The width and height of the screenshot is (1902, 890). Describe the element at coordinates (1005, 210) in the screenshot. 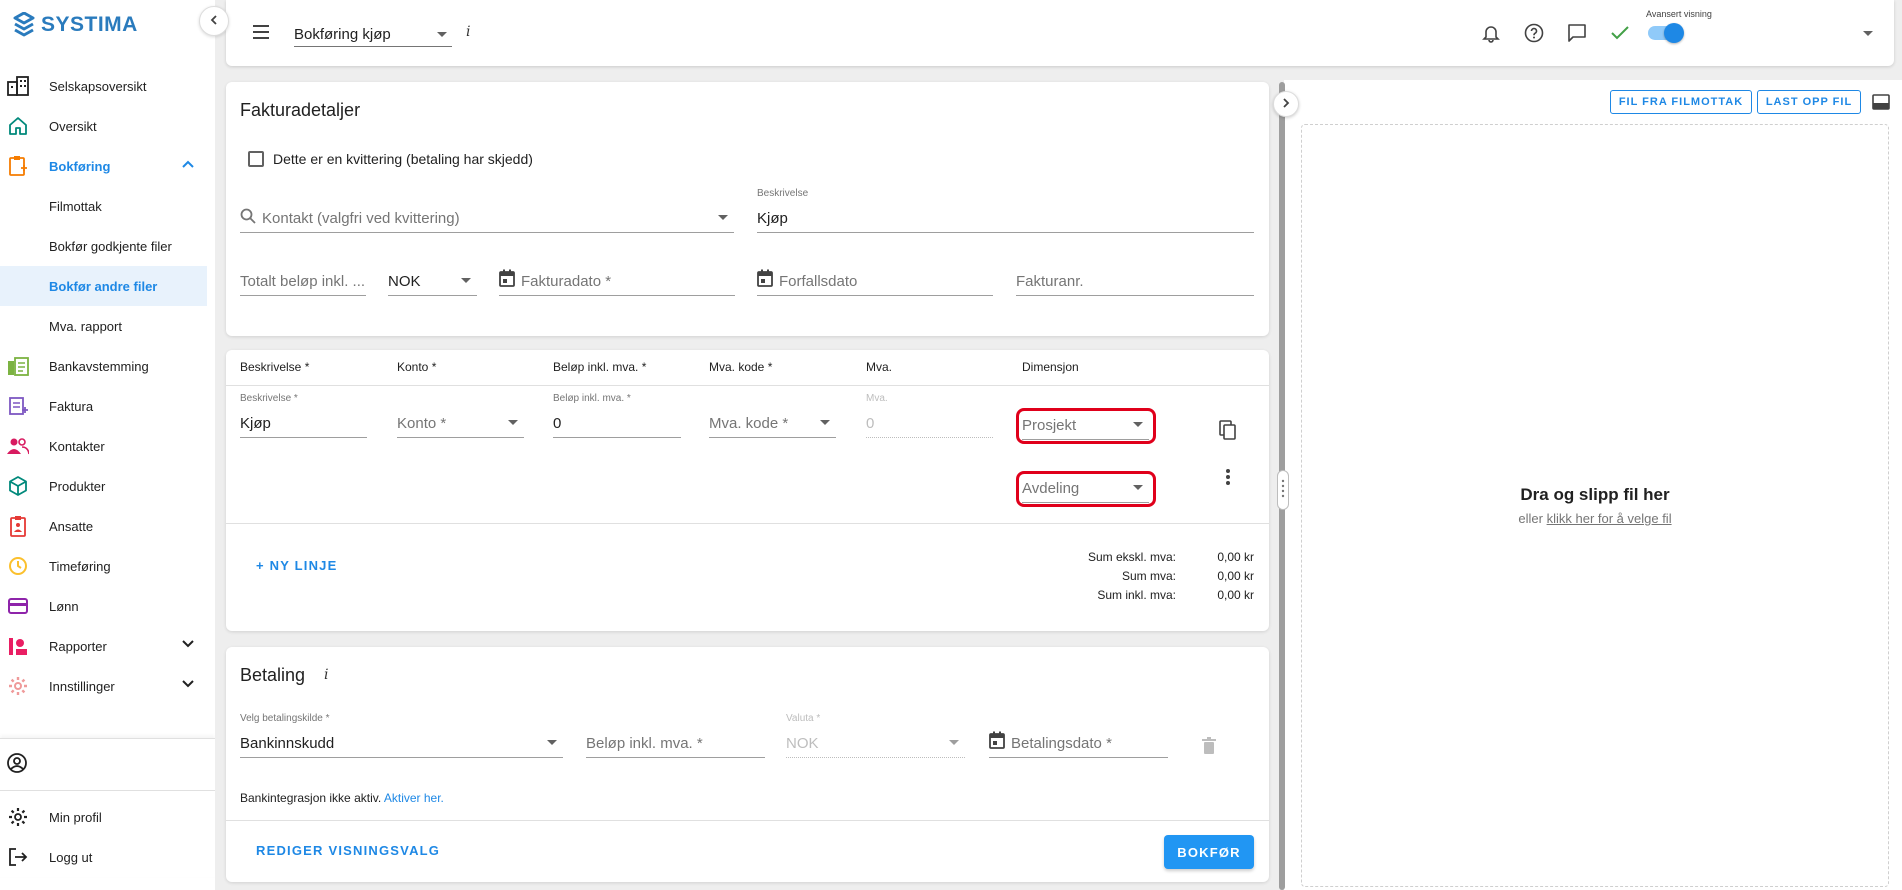

I see `description-field: Beskrivelse Kjøp` at that location.